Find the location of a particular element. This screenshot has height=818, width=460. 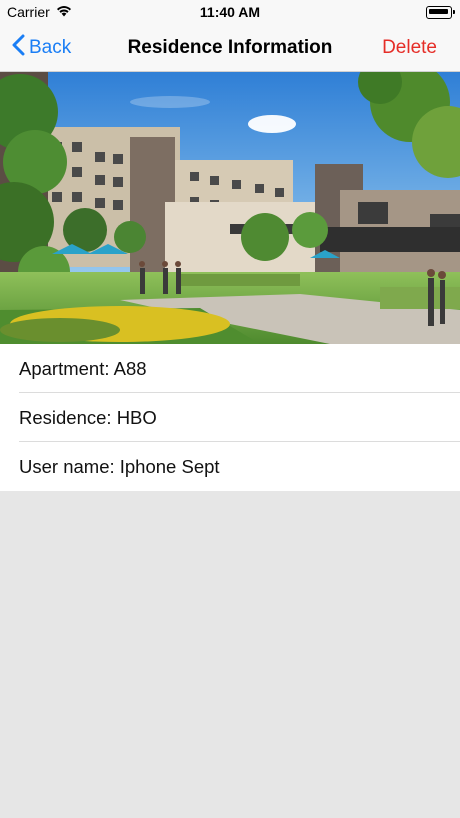

user-name-row: User name: Iphone Sept is located at coordinates (119, 466).